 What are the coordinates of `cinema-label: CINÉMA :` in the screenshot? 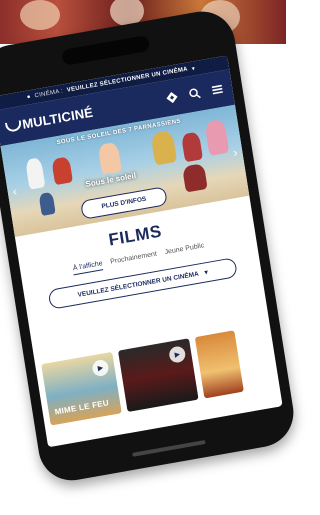 It's located at (49, 94).